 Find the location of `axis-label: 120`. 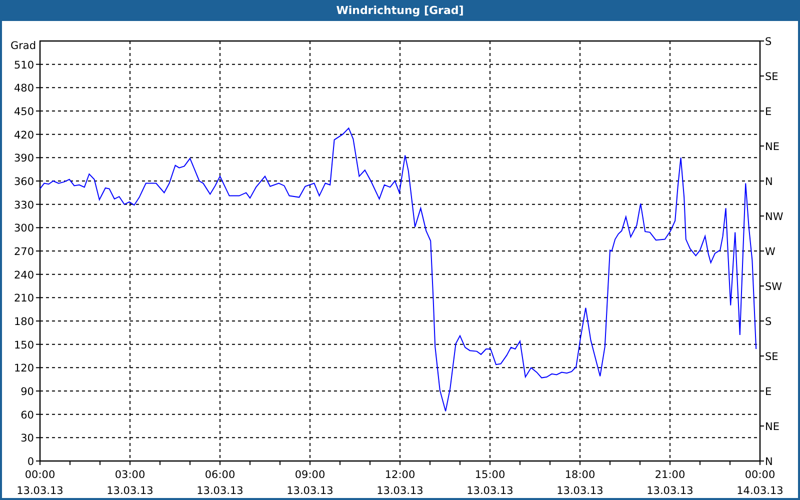

axis-label: 120 is located at coordinates (24, 368).